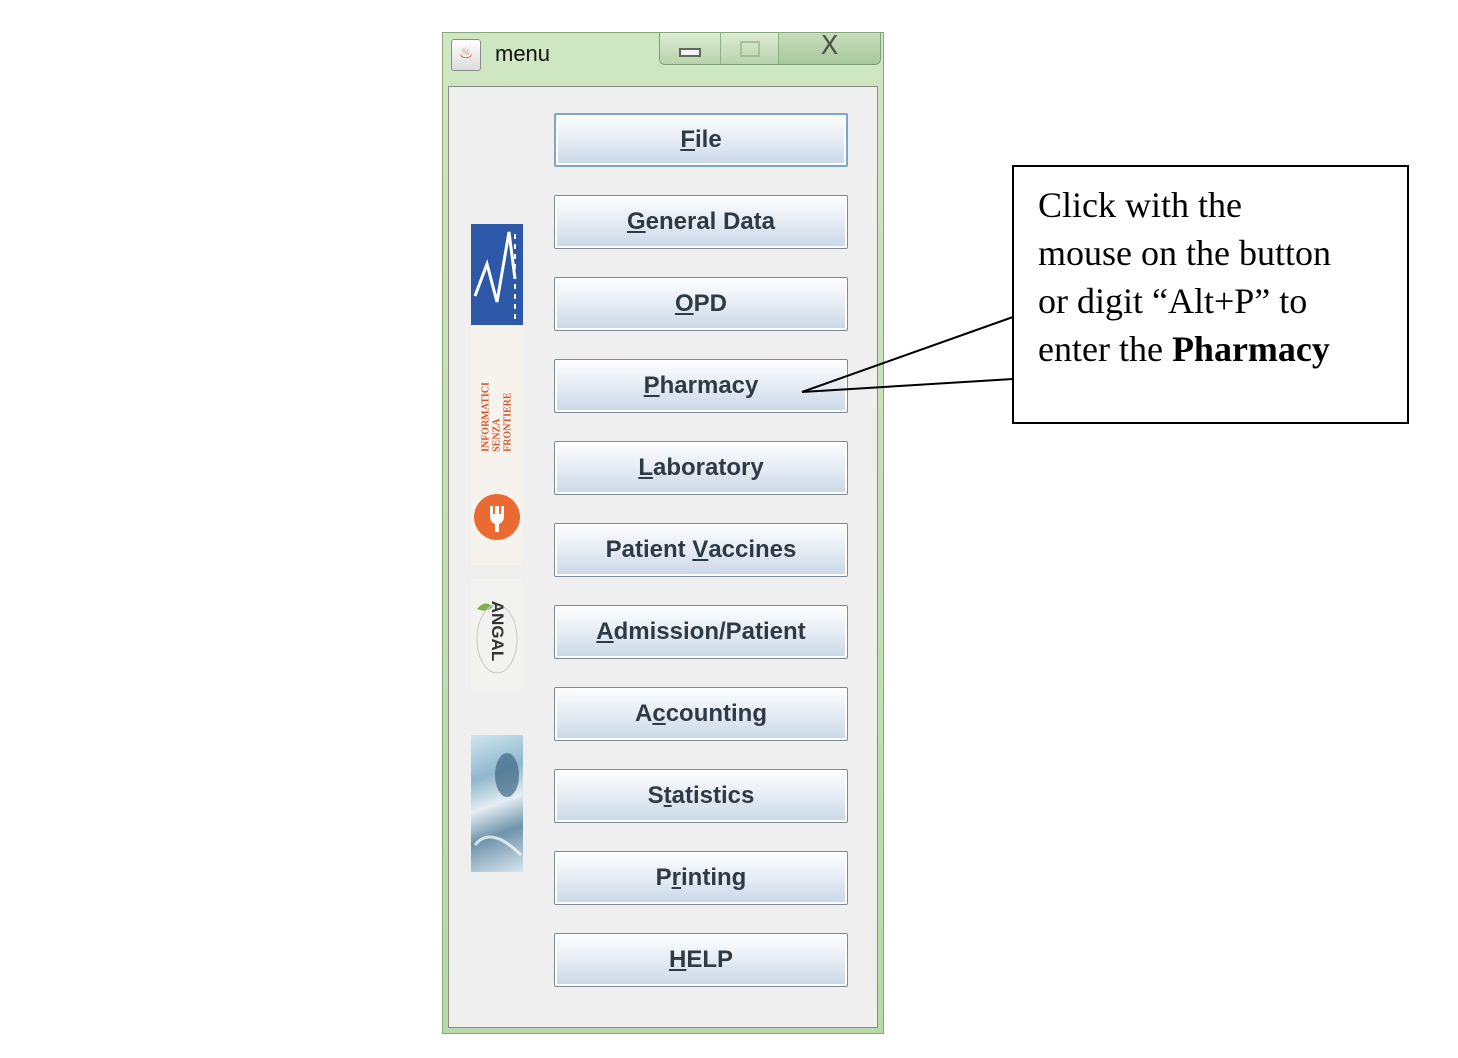 The image size is (1458, 1058). I want to click on callout-bold-word: Pharmacy, so click(1250, 349).